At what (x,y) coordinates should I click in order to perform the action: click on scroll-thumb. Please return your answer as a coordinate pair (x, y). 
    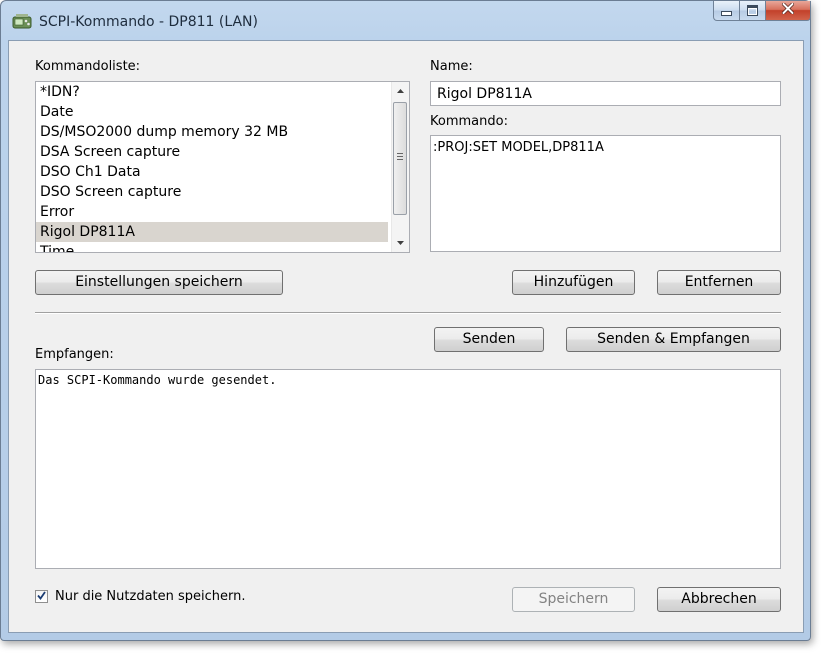
    Looking at the image, I should click on (400, 158).